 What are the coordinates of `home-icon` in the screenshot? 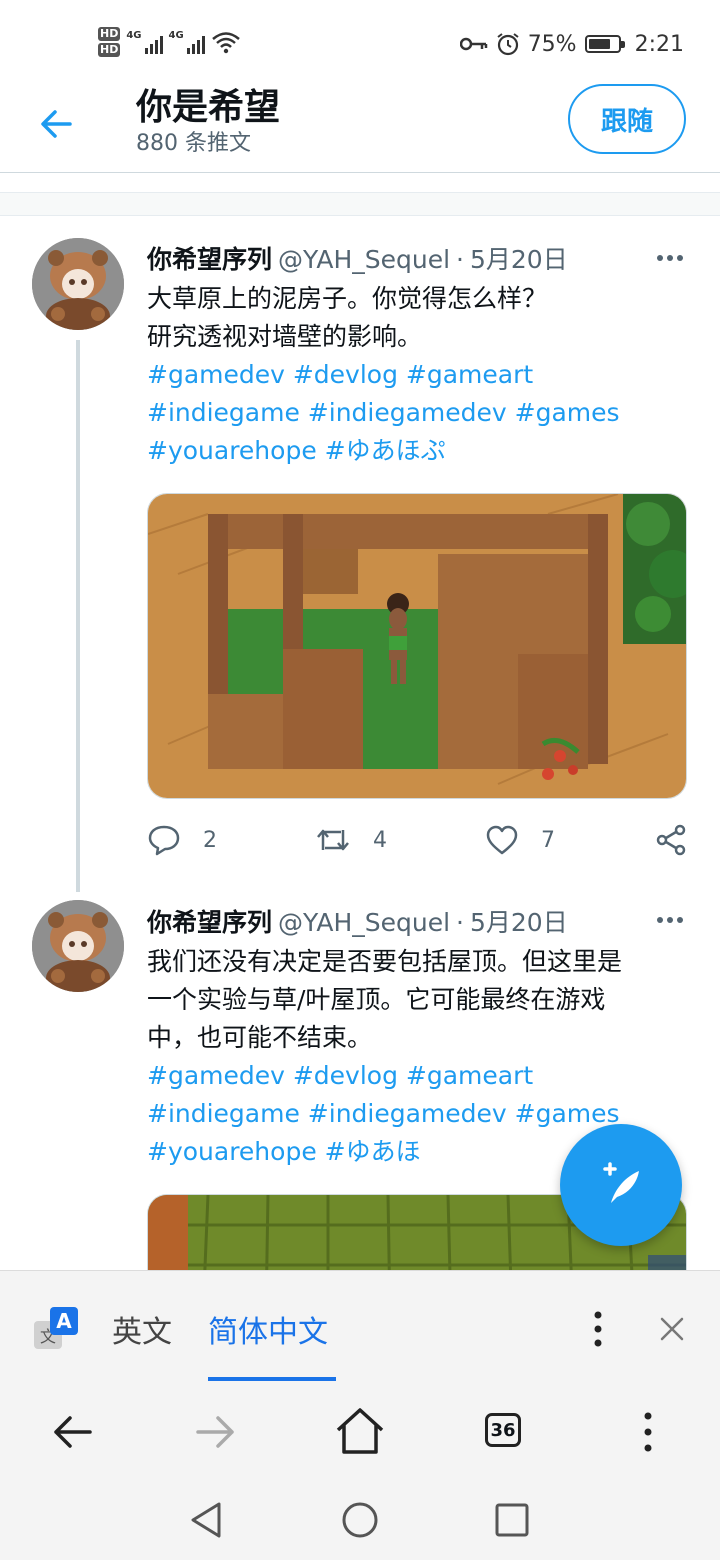 It's located at (360, 1431).